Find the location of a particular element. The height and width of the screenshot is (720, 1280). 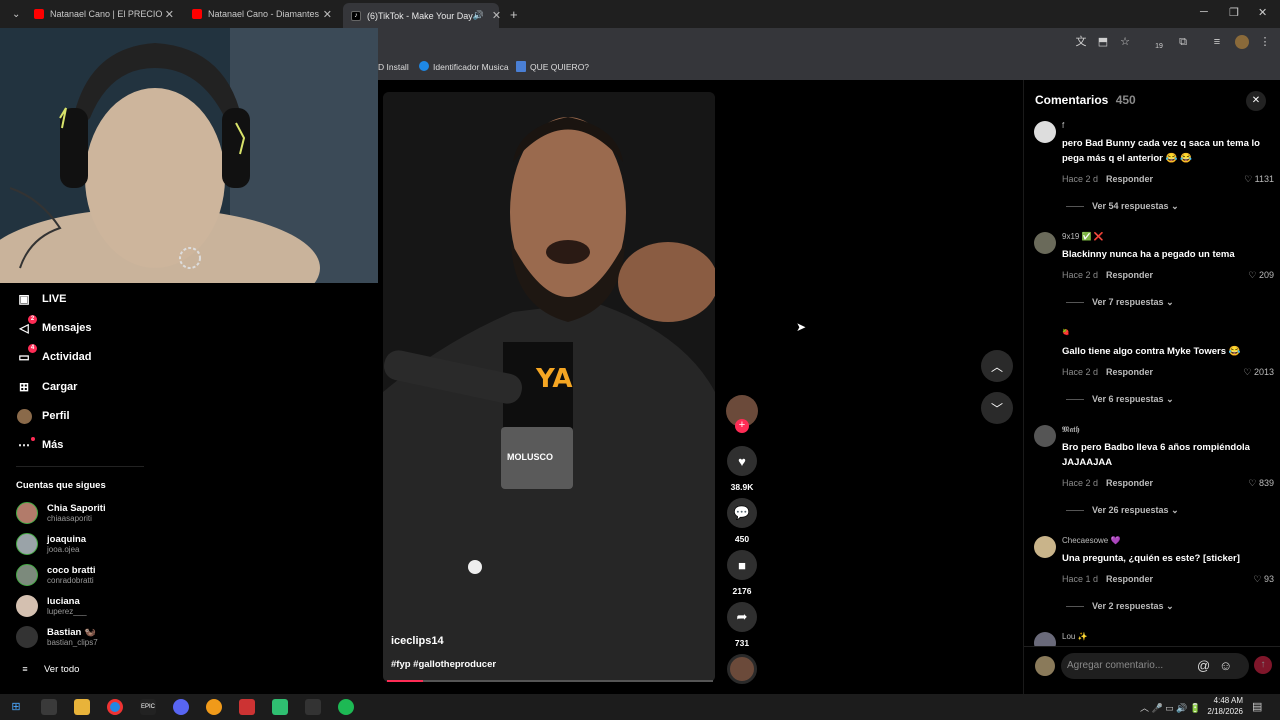

browser-icon is located at coordinates (214, 707).